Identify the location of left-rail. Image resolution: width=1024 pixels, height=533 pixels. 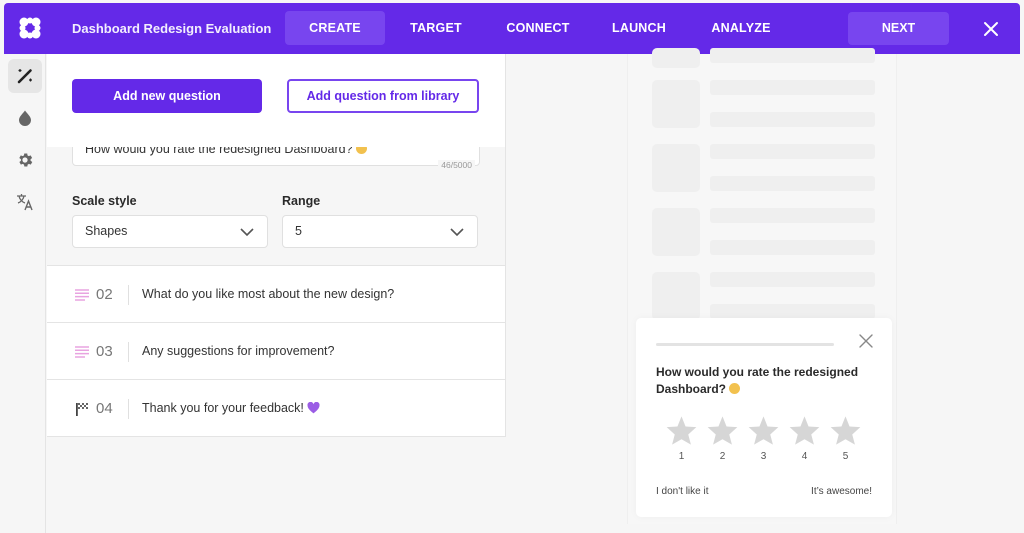
(23, 293).